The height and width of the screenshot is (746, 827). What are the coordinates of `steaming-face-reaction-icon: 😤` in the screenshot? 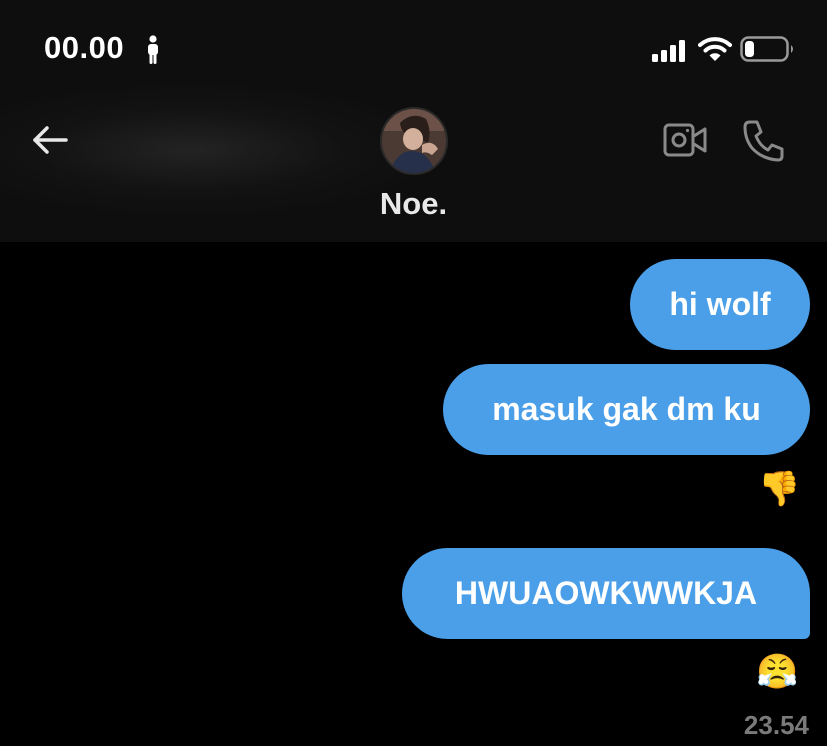 It's located at (777, 672).